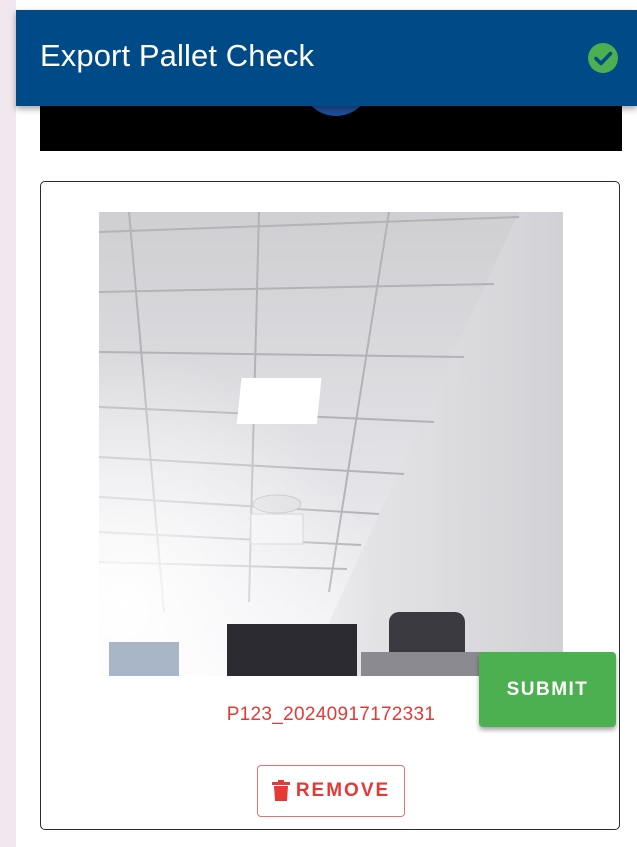  I want to click on app-bar: Export Pallet Check, so click(326, 58).